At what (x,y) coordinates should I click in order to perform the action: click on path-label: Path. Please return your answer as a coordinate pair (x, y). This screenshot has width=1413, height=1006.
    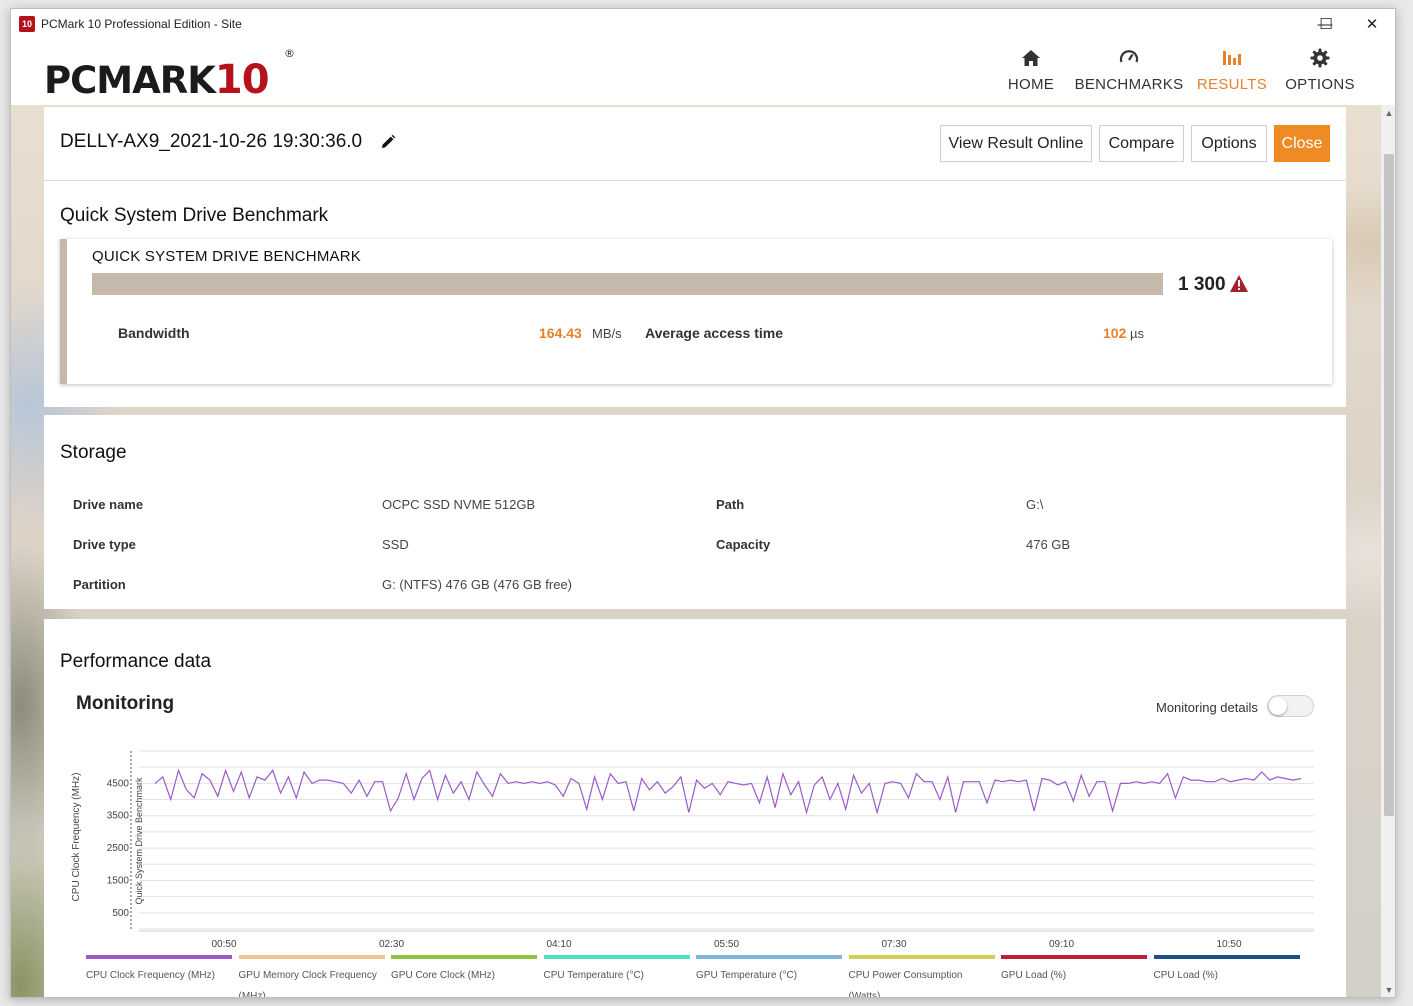
    Looking at the image, I should click on (730, 504).